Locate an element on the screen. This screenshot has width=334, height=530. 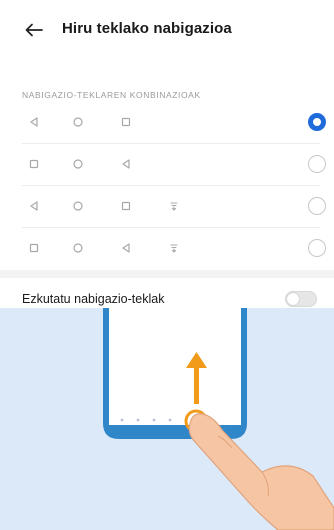
section-label: NABIGAZIO-TEKLAREN KONBINAZIOAK is located at coordinates (111, 95).